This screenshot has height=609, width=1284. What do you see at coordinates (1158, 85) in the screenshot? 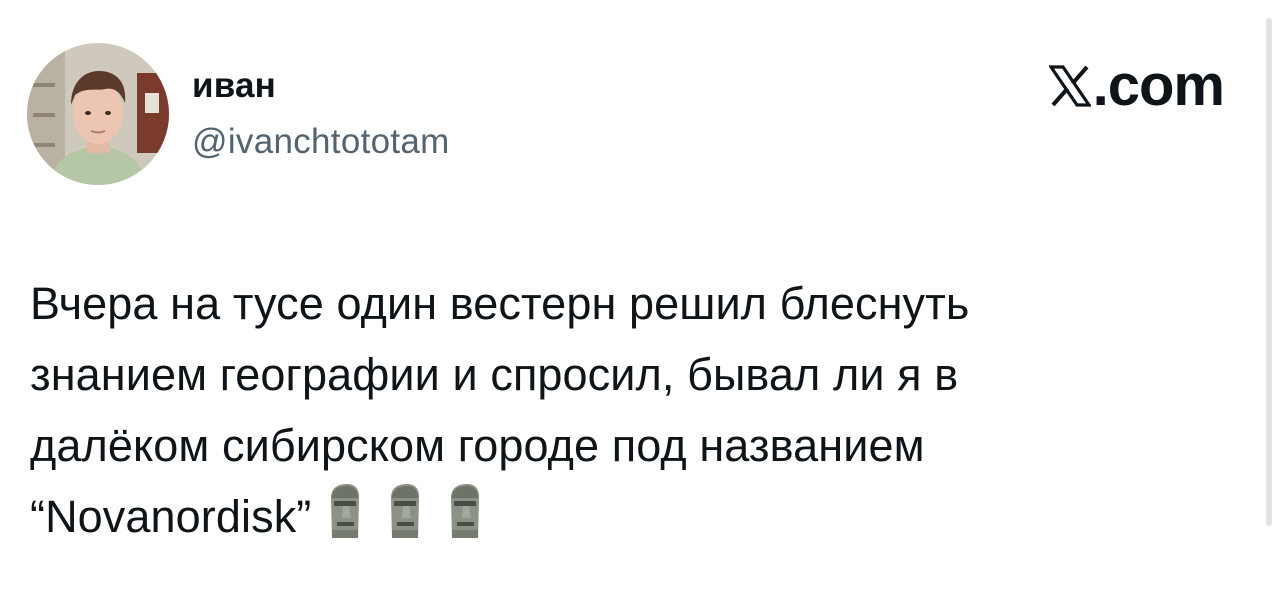
I see `brand-domain: .com` at bounding box center [1158, 85].